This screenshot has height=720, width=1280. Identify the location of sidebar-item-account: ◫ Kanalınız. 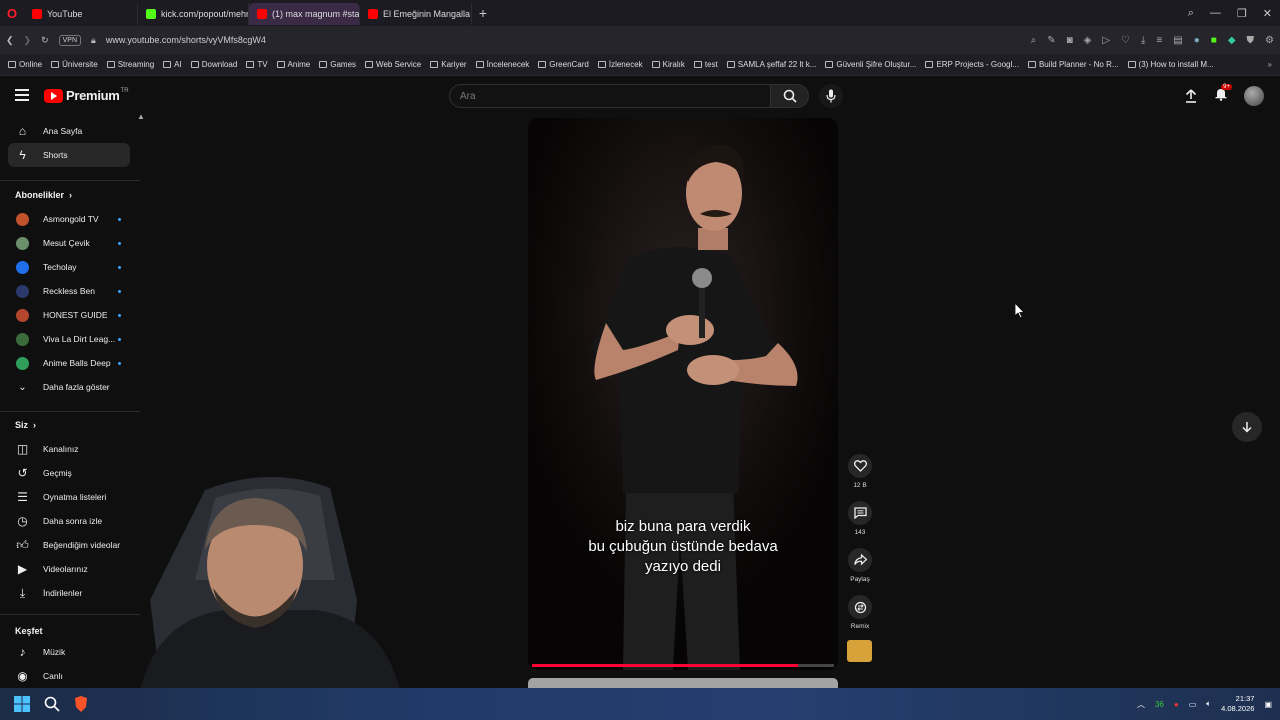
(69, 449).